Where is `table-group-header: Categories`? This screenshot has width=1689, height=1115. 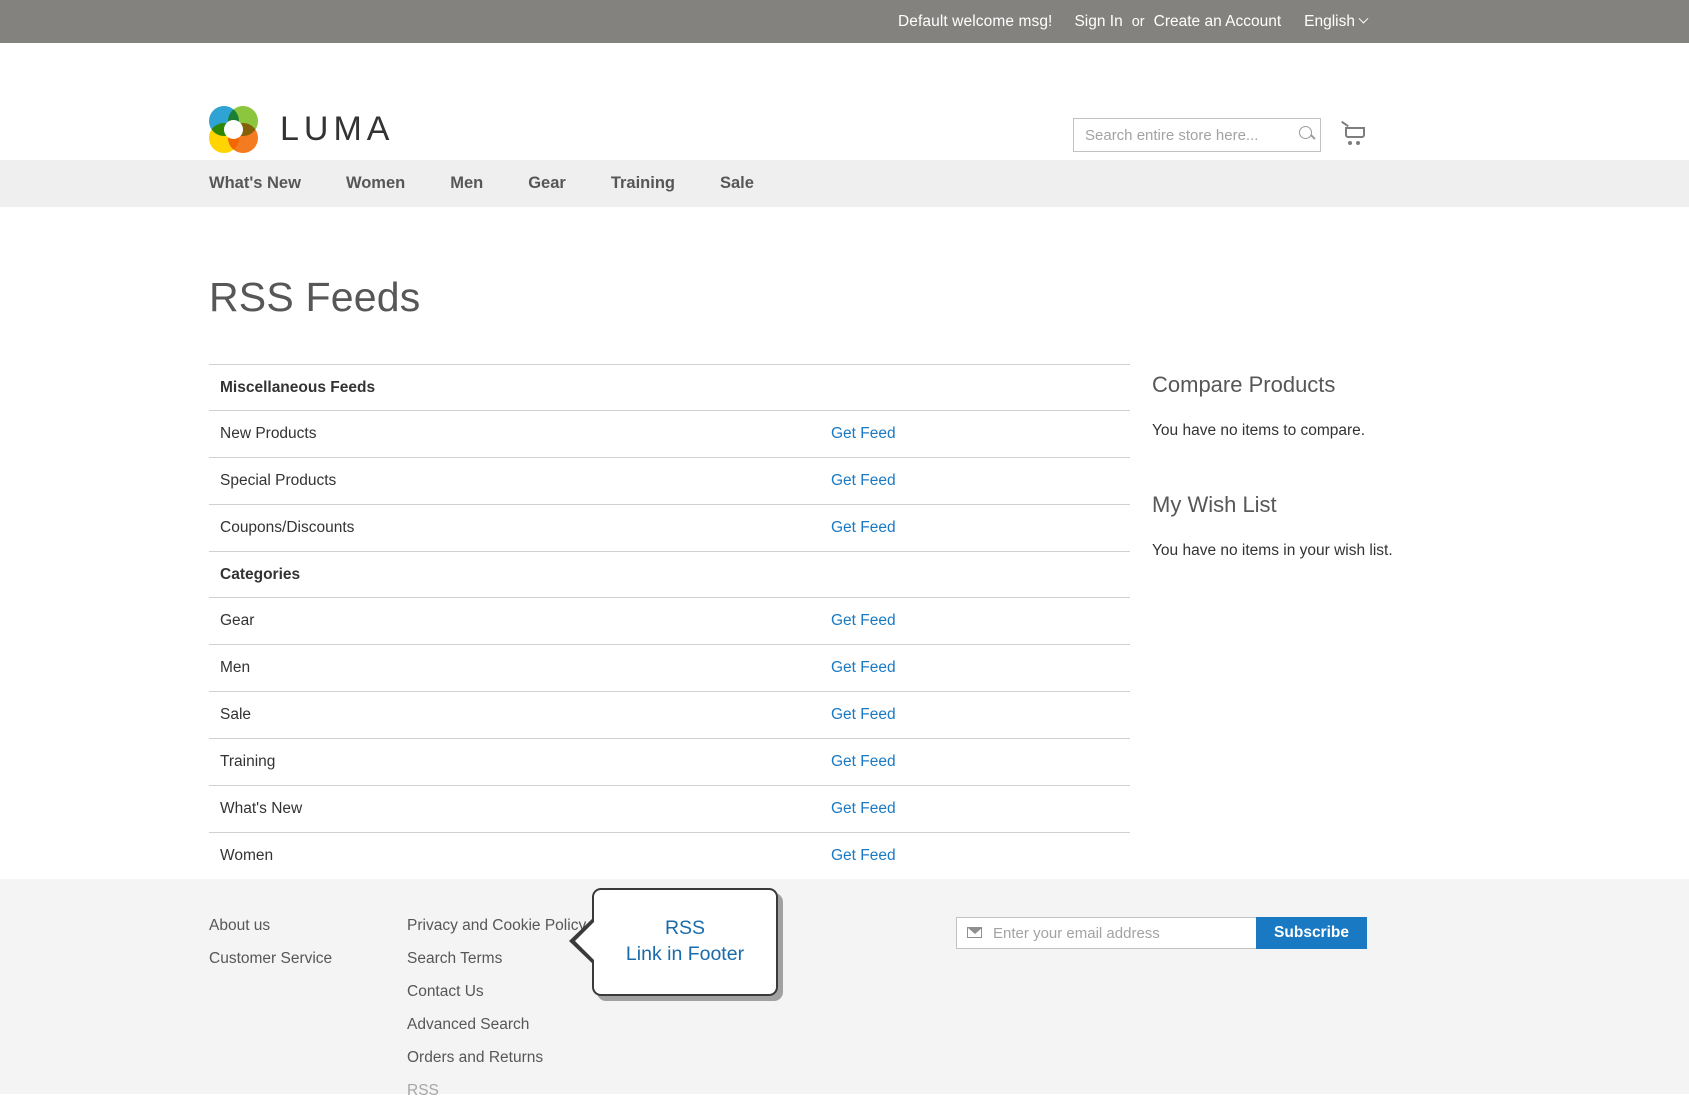 table-group-header: Categories is located at coordinates (669, 575).